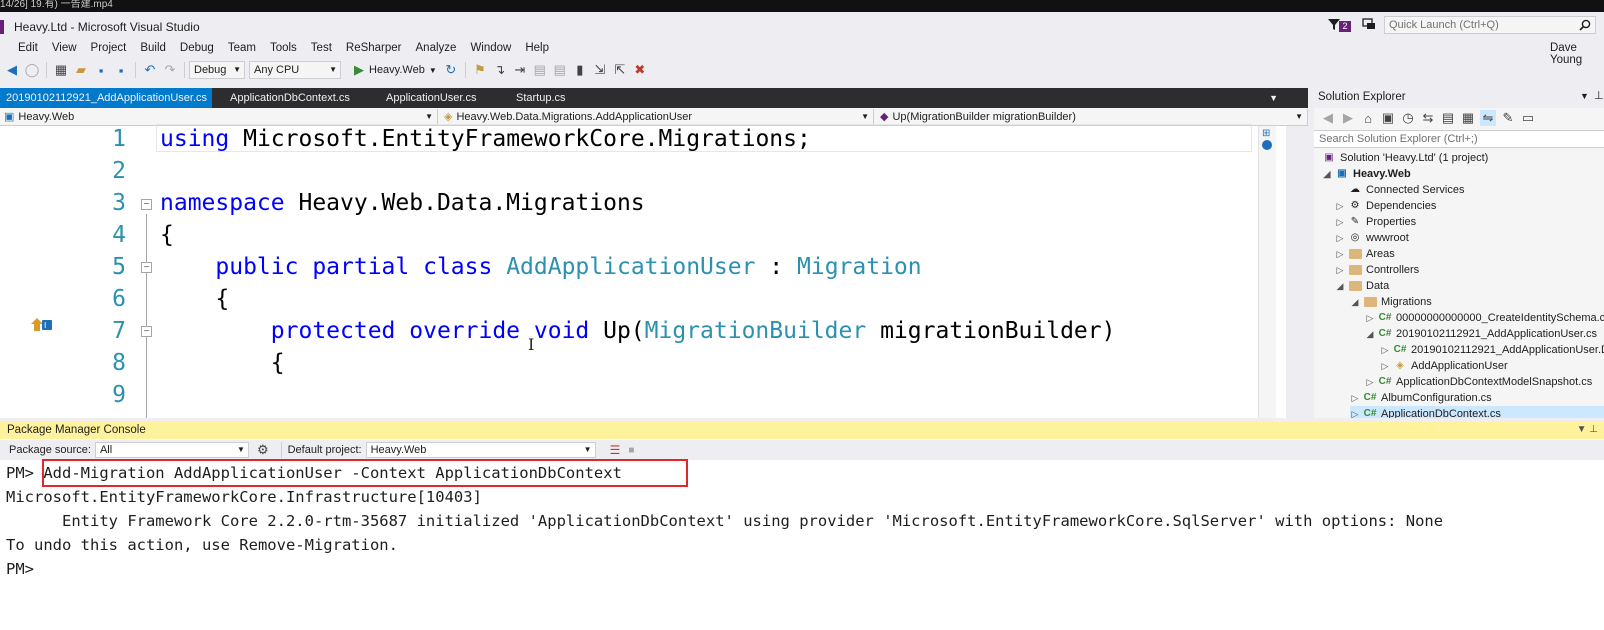  What do you see at coordinates (146, 204) in the screenshot?
I see `collapse-namespace-icon: −` at bounding box center [146, 204].